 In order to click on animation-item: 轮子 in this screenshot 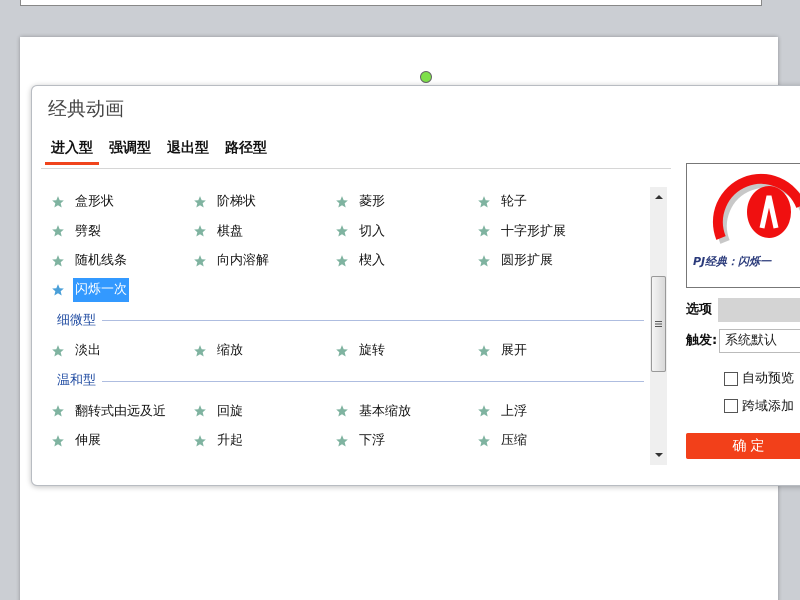, I will do `click(514, 202)`.